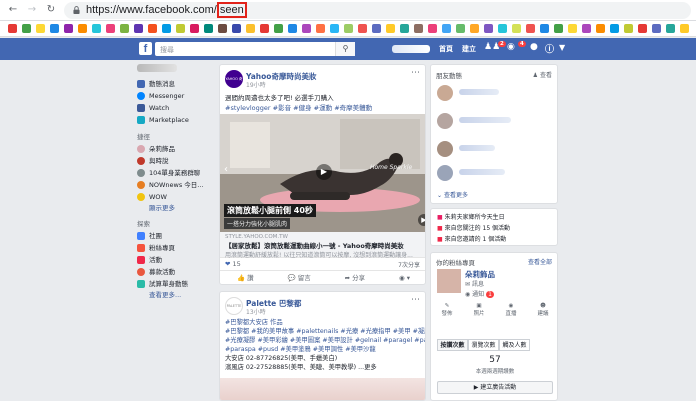 This screenshot has height=401, width=696. What do you see at coordinates (322, 389) in the screenshot?
I see `post-photo` at bounding box center [322, 389].